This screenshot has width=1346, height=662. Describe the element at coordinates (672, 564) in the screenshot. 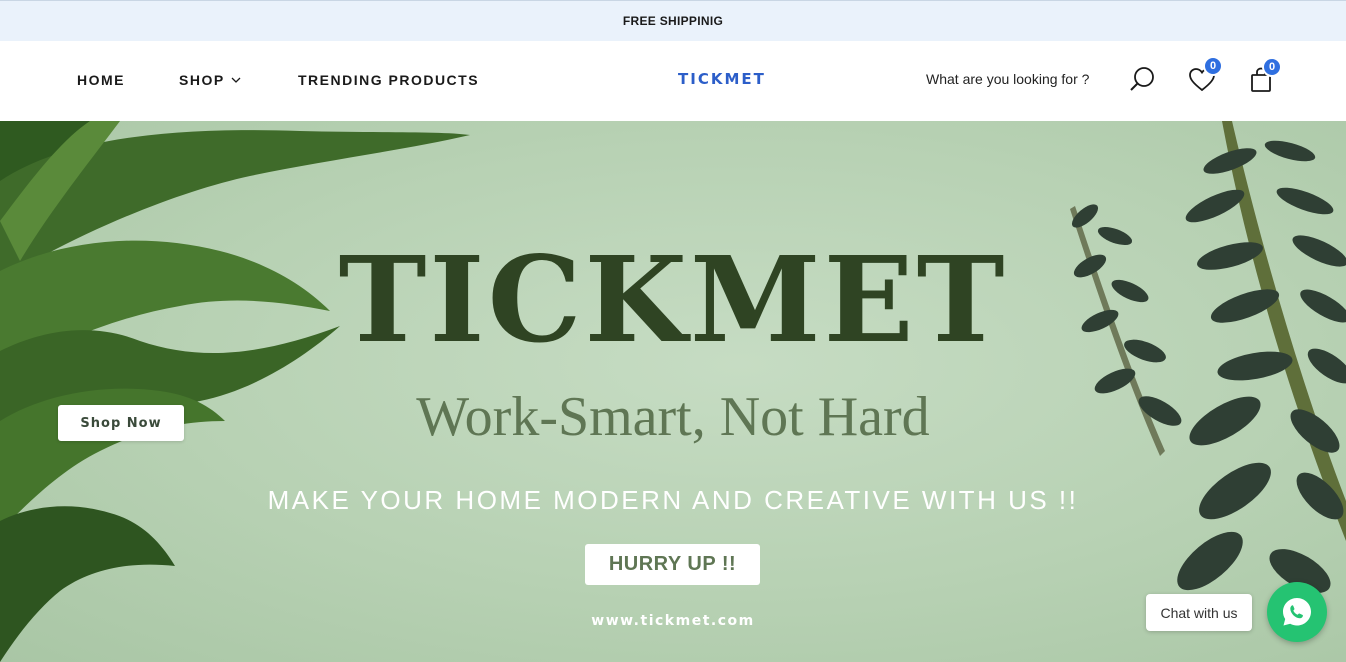

I see `hurry-up-badge: HURRY UP !!` at that location.